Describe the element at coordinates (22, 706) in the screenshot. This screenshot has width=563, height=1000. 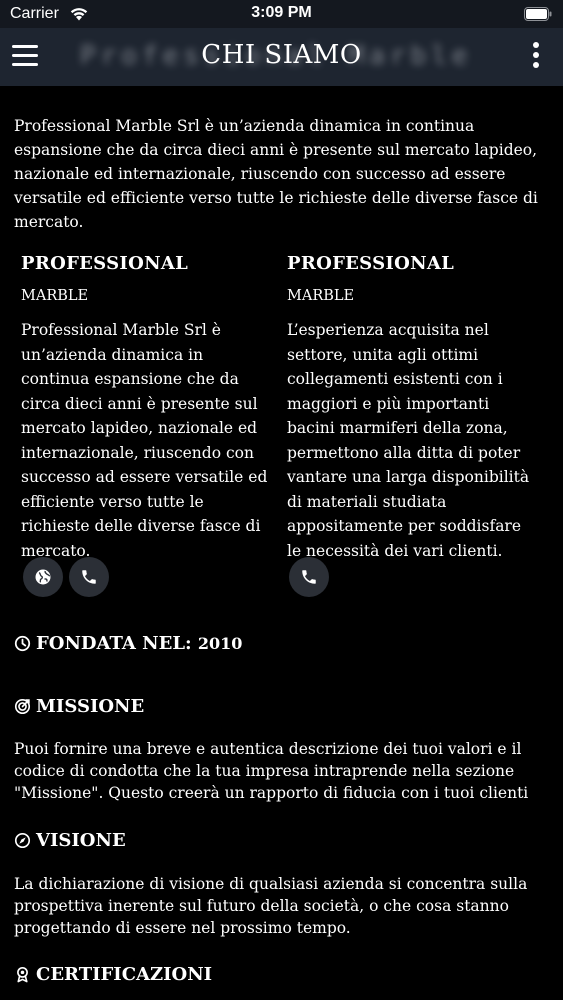
I see `target-icon` at that location.